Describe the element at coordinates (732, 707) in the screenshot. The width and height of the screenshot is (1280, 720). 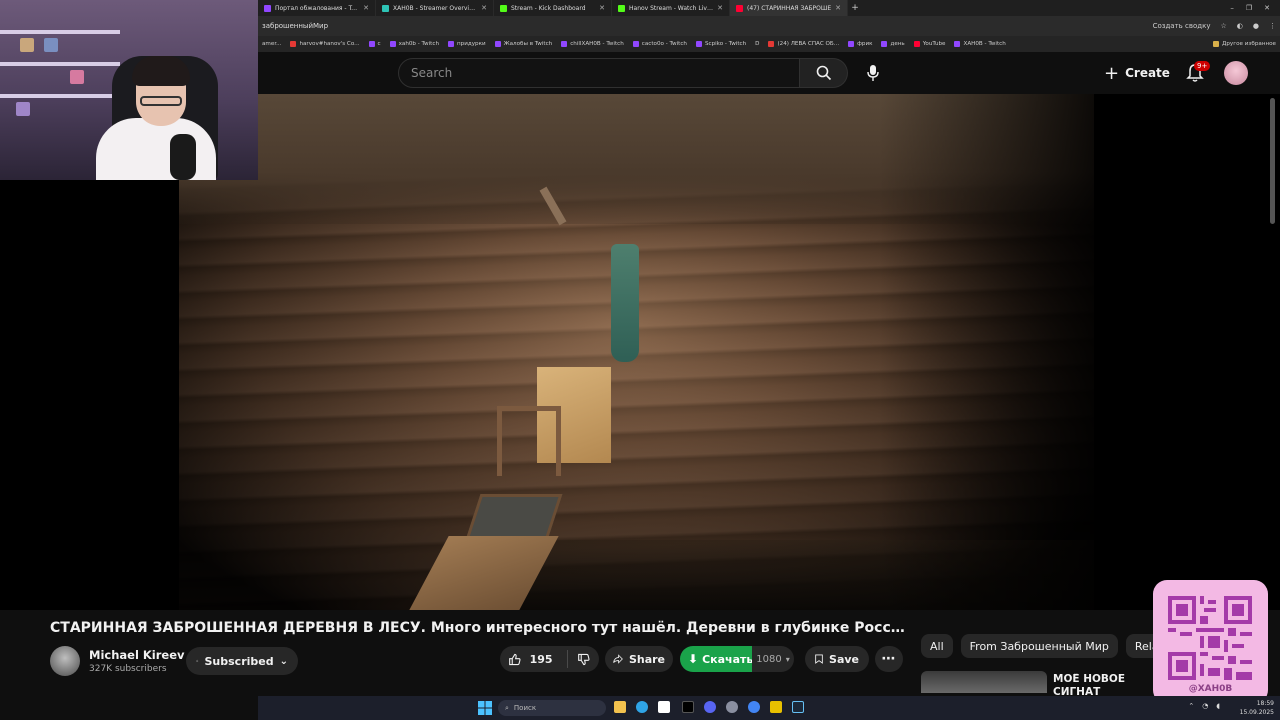
I see `settings-icon` at that location.